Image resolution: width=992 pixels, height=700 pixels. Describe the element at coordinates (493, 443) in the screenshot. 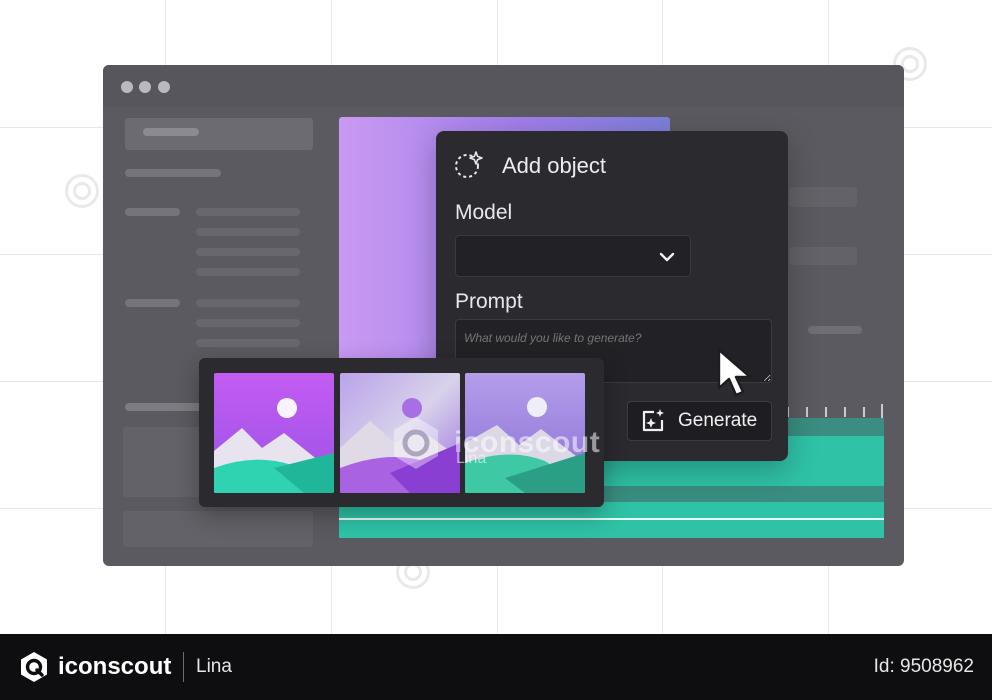

I see `center-watermark: iconscout` at that location.